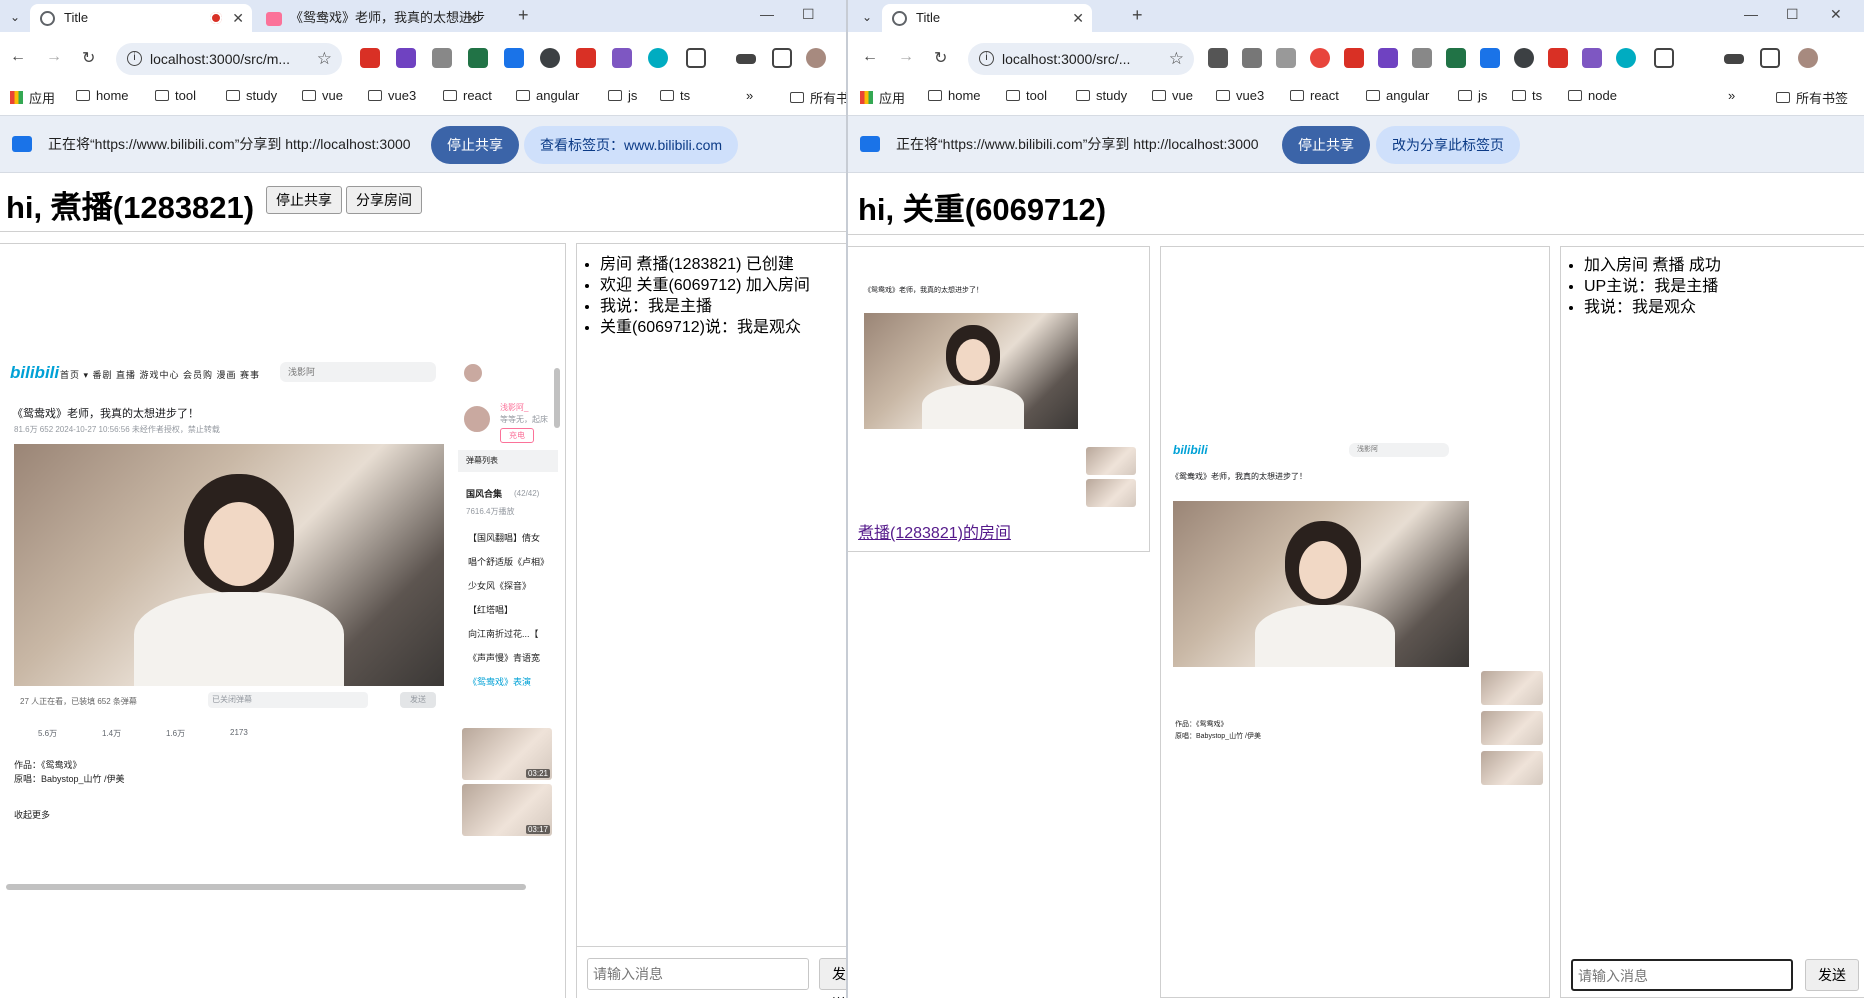 This screenshot has height=998, width=1864. I want to click on bookmark-folder-all: 所有书, so click(818, 97).